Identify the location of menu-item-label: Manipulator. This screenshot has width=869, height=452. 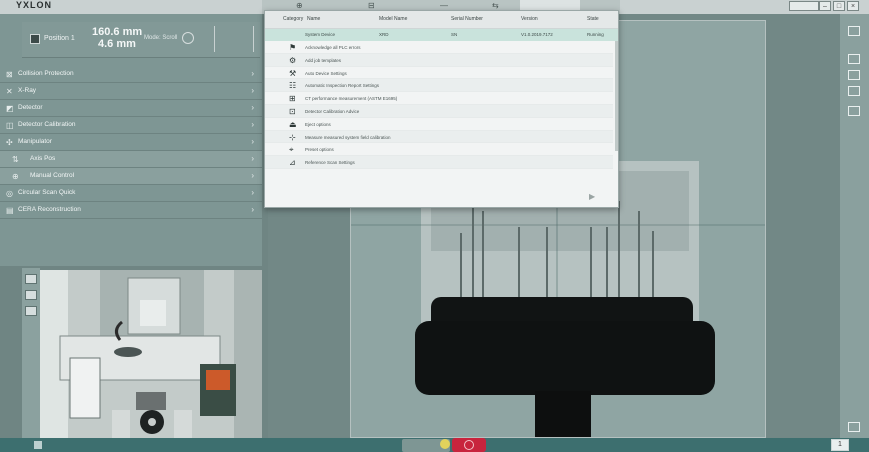
(35, 141).